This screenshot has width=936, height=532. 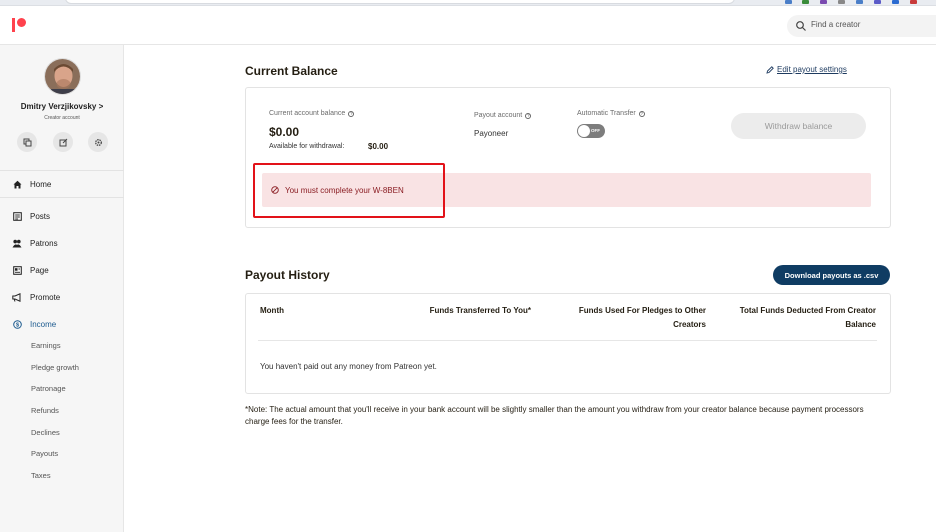 What do you see at coordinates (287, 275) in the screenshot?
I see `payout-history-title: Payout History` at bounding box center [287, 275].